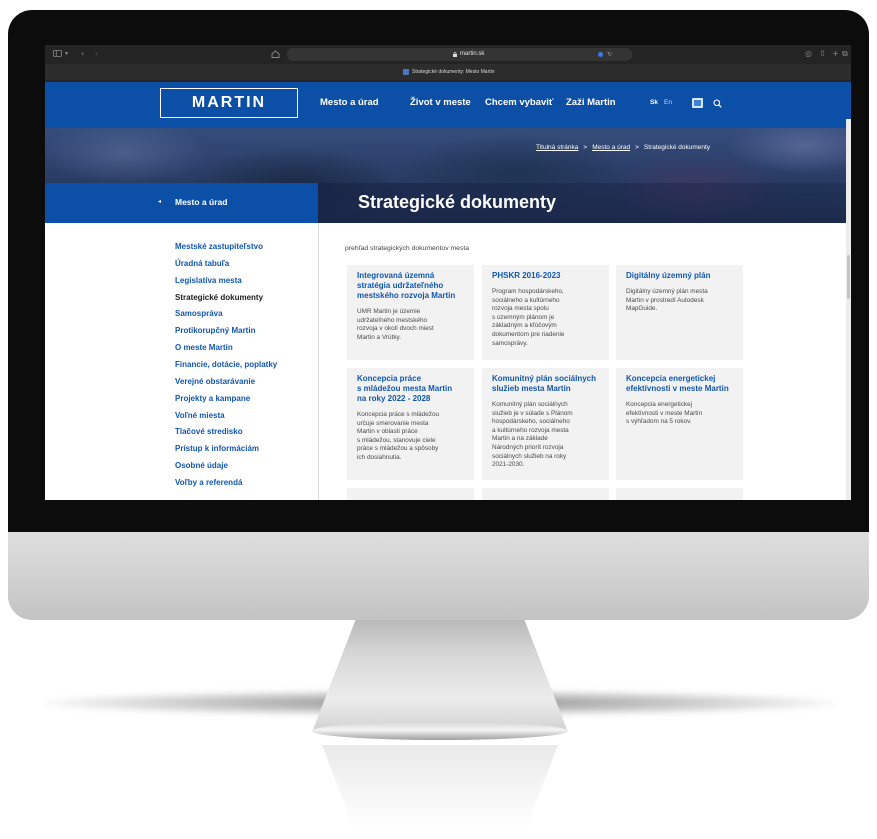 The image size is (877, 839). I want to click on sidebar-item-financie-dotacie-poplatky: Financie, dotácie, poplatky, so click(226, 365).